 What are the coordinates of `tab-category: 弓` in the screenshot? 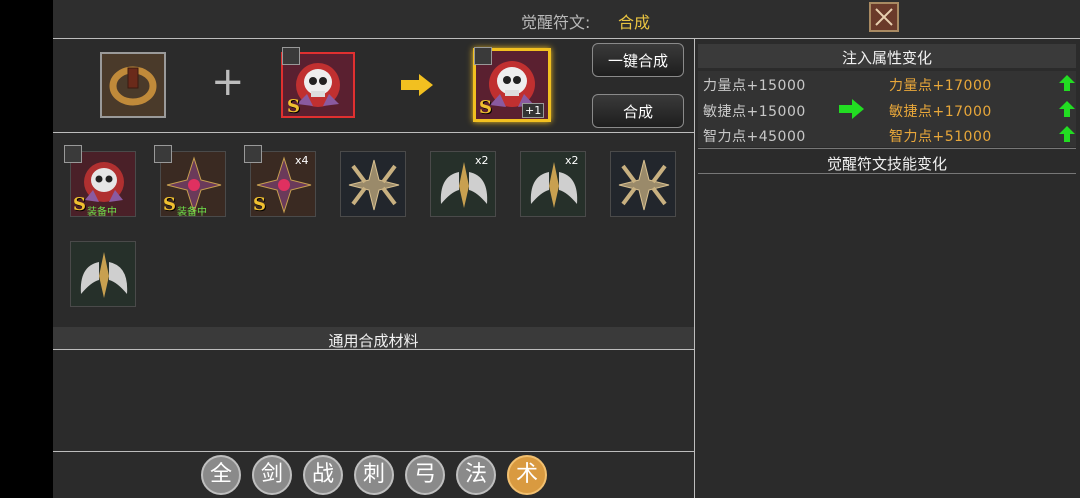 It's located at (425, 475).